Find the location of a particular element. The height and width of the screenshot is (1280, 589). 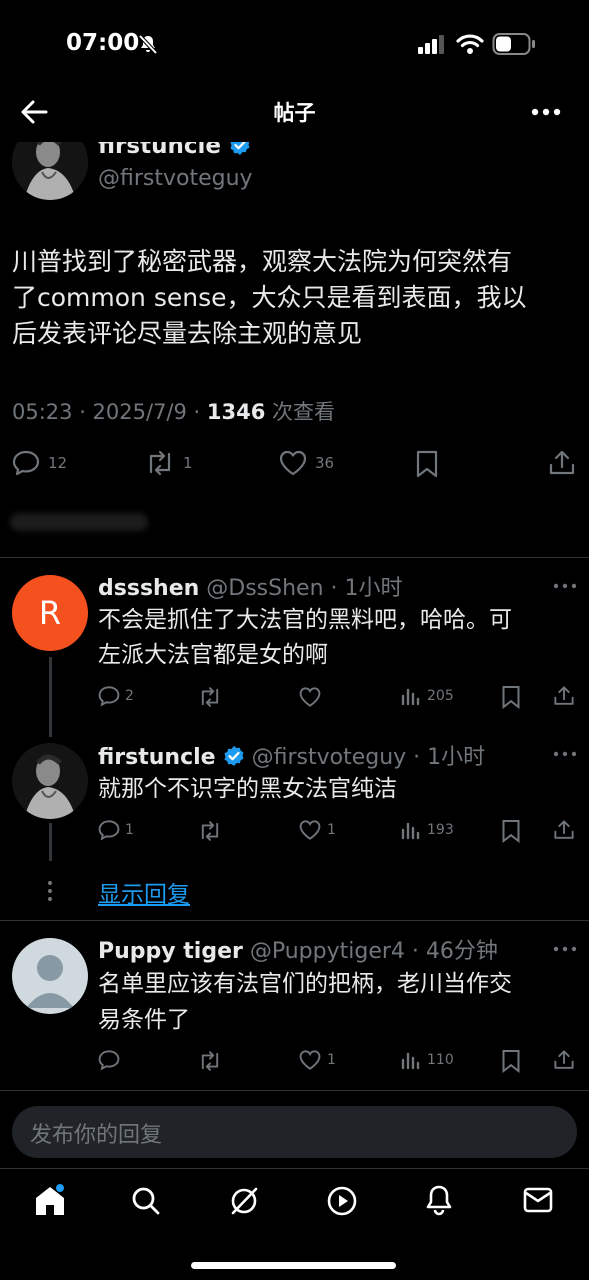

post-time: 05:23 · 2025/7/9 · is located at coordinates (109, 412).